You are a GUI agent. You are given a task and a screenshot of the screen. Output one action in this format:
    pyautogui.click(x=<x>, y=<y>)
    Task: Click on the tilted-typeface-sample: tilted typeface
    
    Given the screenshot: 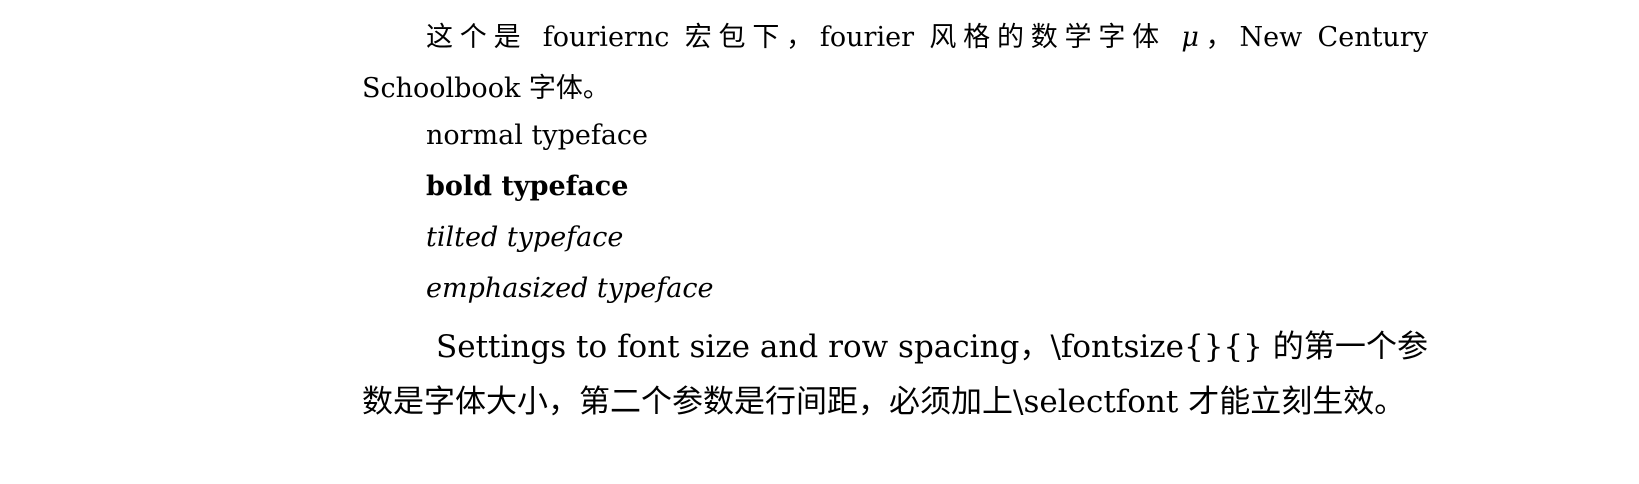 What is the action you would take?
    pyautogui.click(x=525, y=237)
    